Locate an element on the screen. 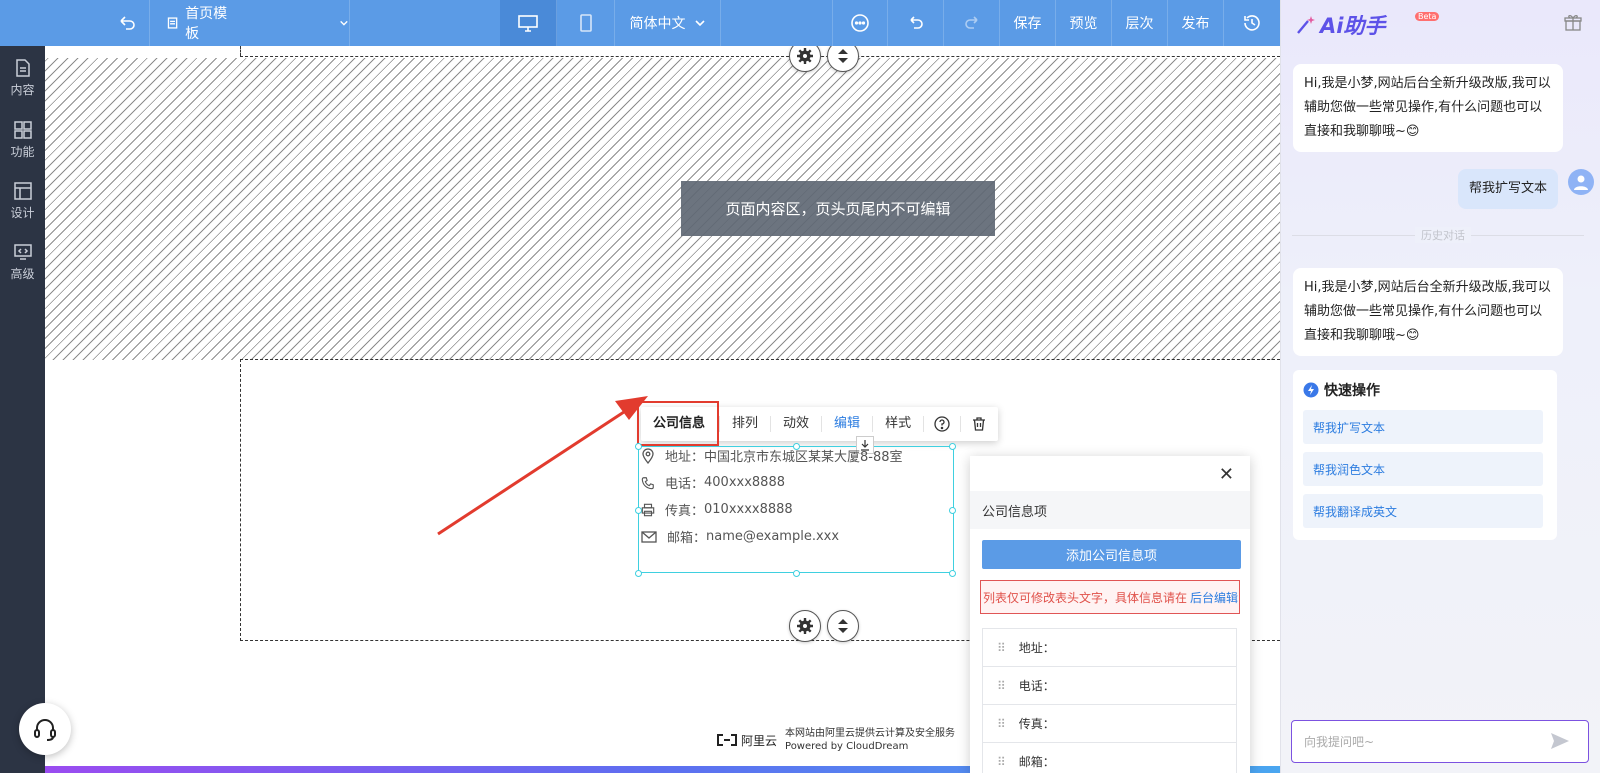 Image resolution: width=1600 pixels, height=773 pixels. address-value: 中国北京市东城区某某大厦8-88室 is located at coordinates (803, 457).